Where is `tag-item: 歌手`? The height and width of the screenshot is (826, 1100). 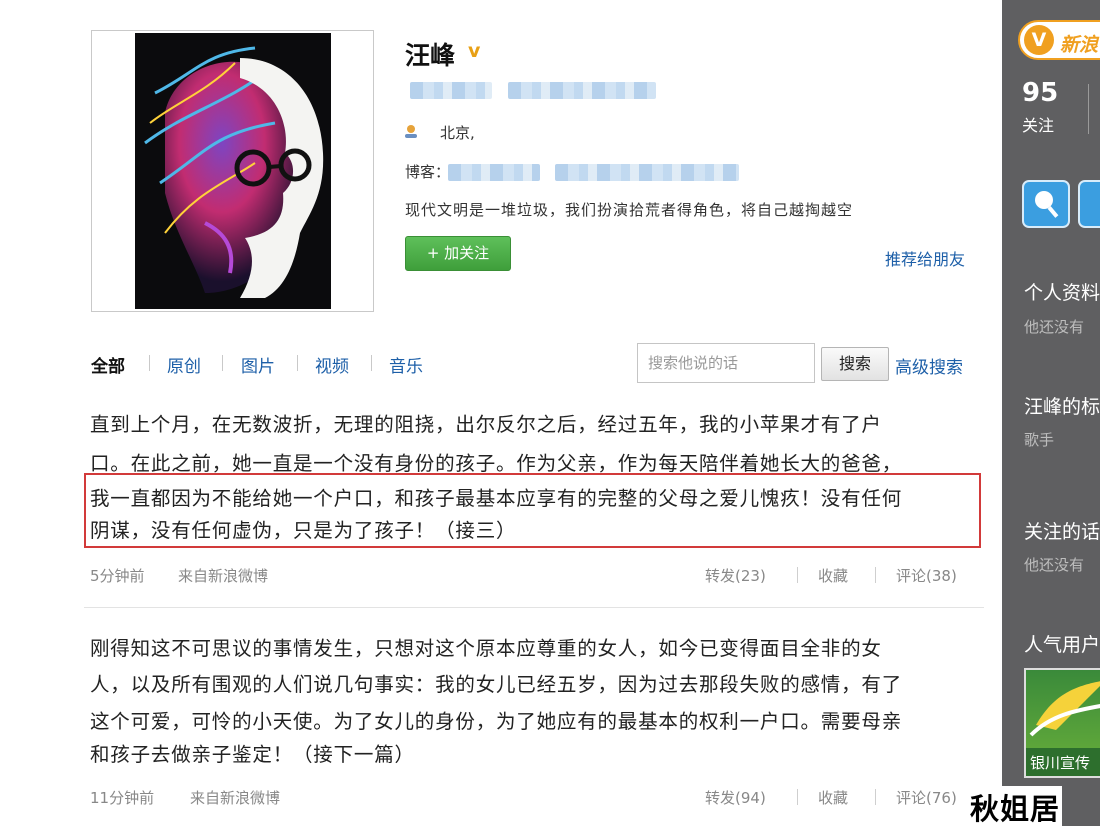
tag-item: 歌手 is located at coordinates (1039, 439).